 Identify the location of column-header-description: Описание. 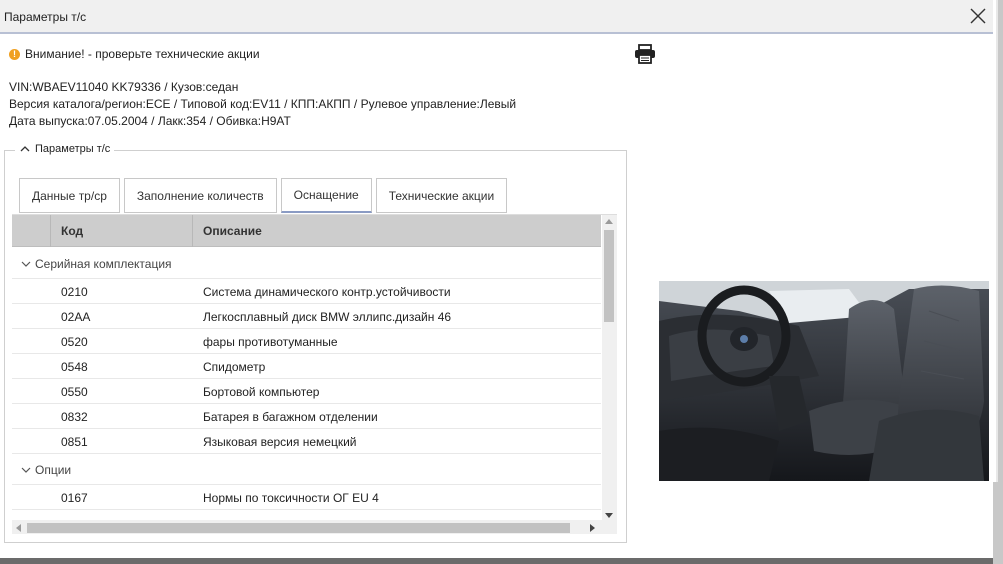
(232, 231).